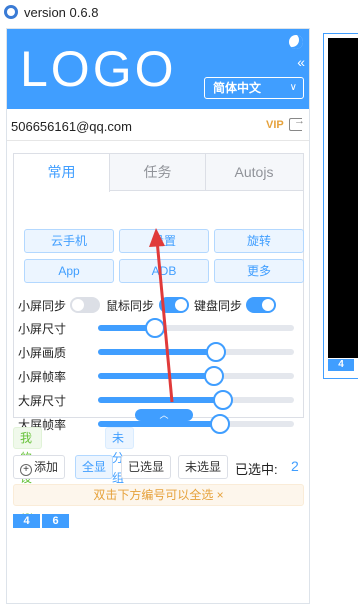 The image size is (358, 604). Describe the element at coordinates (259, 241) in the screenshot. I see `rotate-button: 旋转` at that location.